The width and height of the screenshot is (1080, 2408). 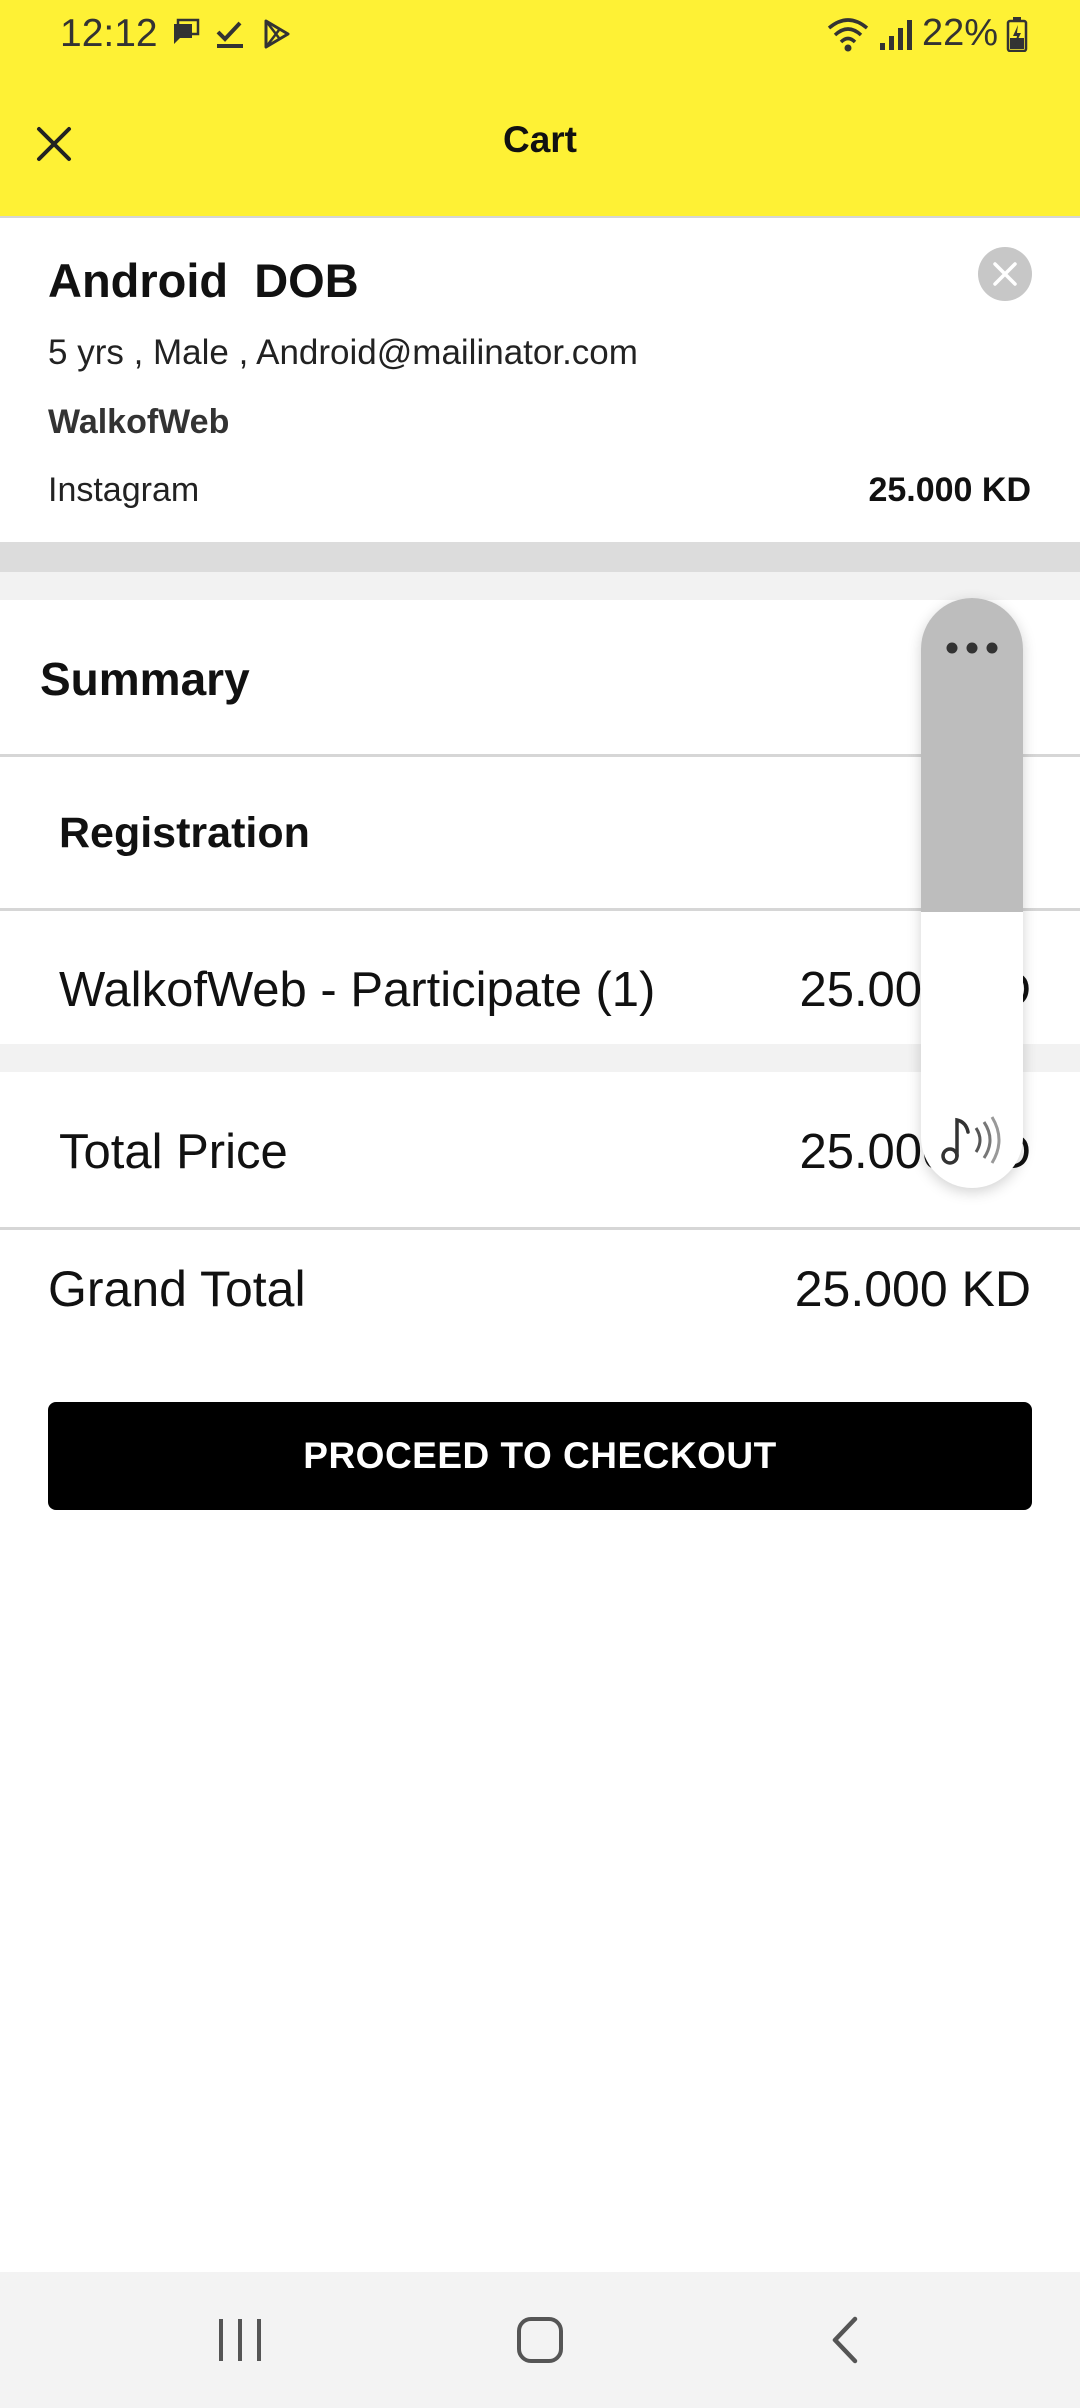 What do you see at coordinates (277, 34) in the screenshot?
I see `play-store-notification-icon` at bounding box center [277, 34].